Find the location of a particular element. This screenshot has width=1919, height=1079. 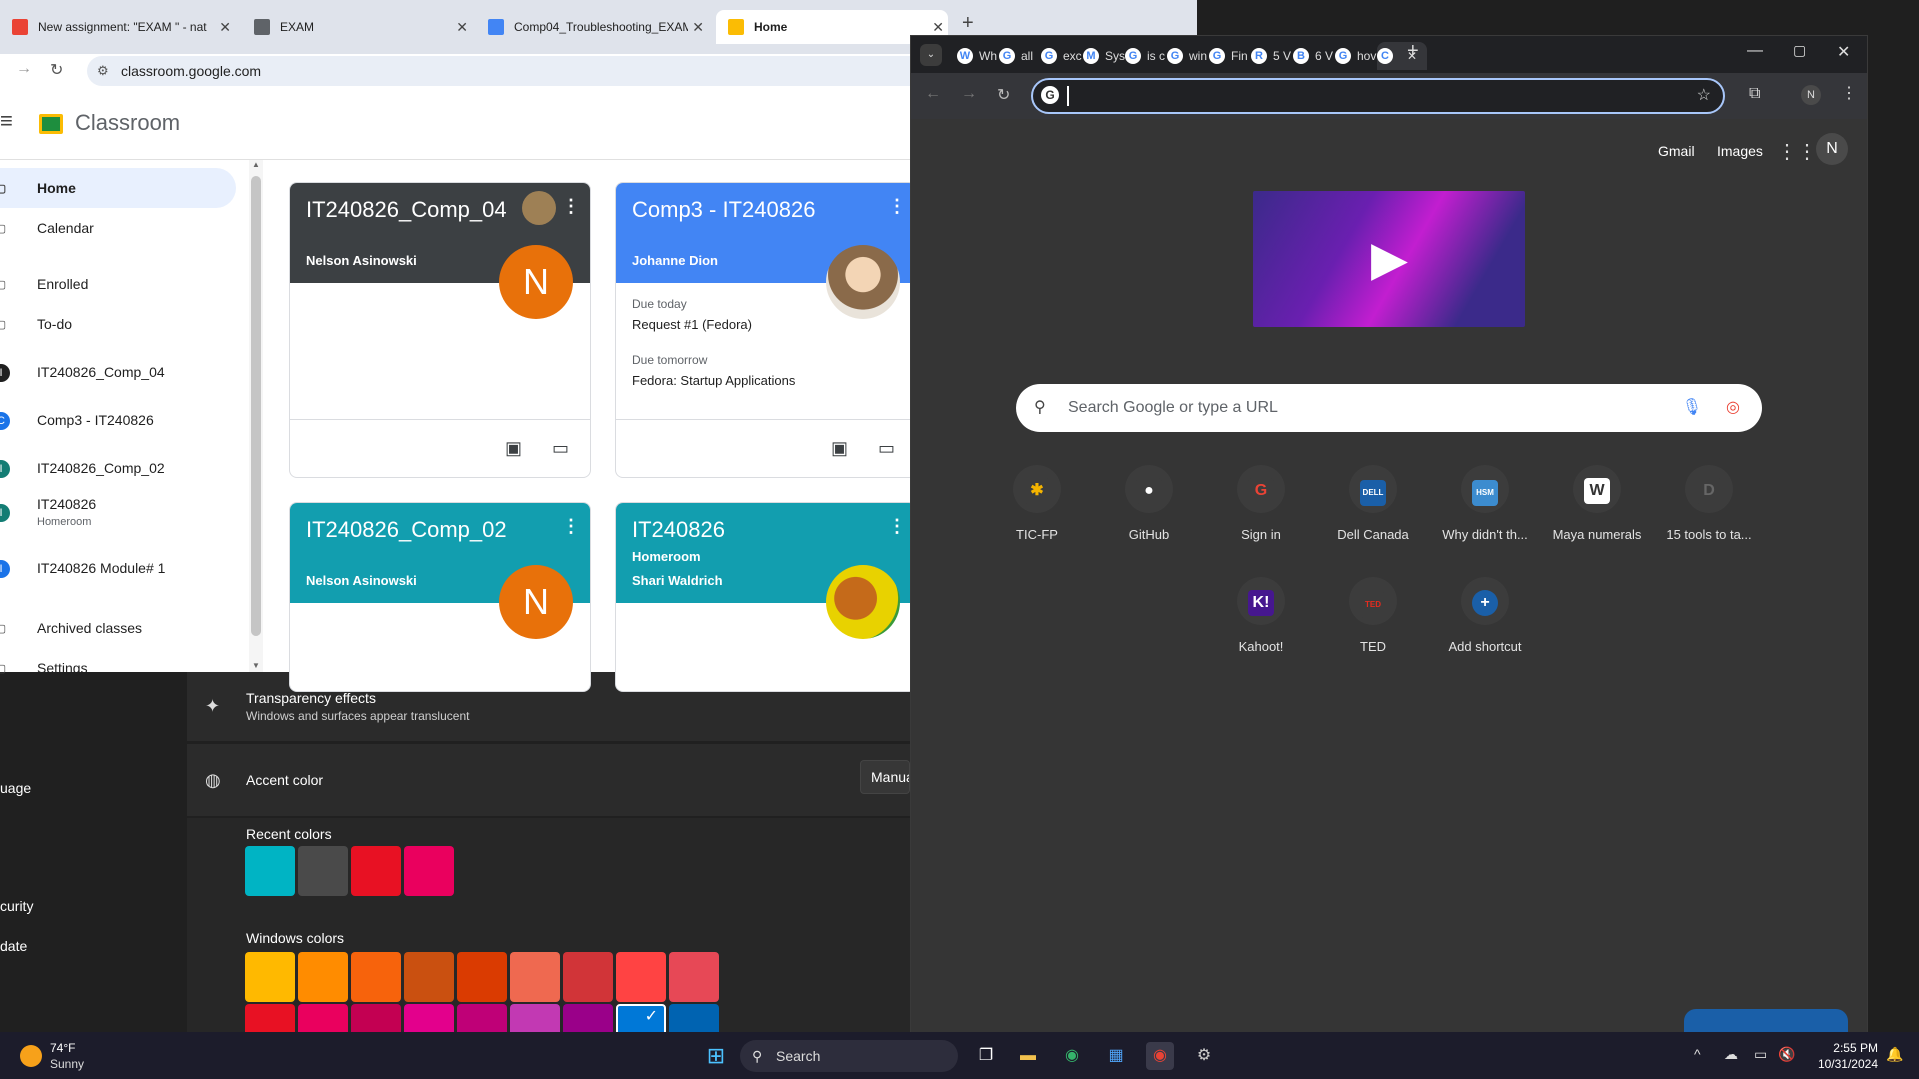

browser-tab: C ✕ is located at coordinates (1402, 56).